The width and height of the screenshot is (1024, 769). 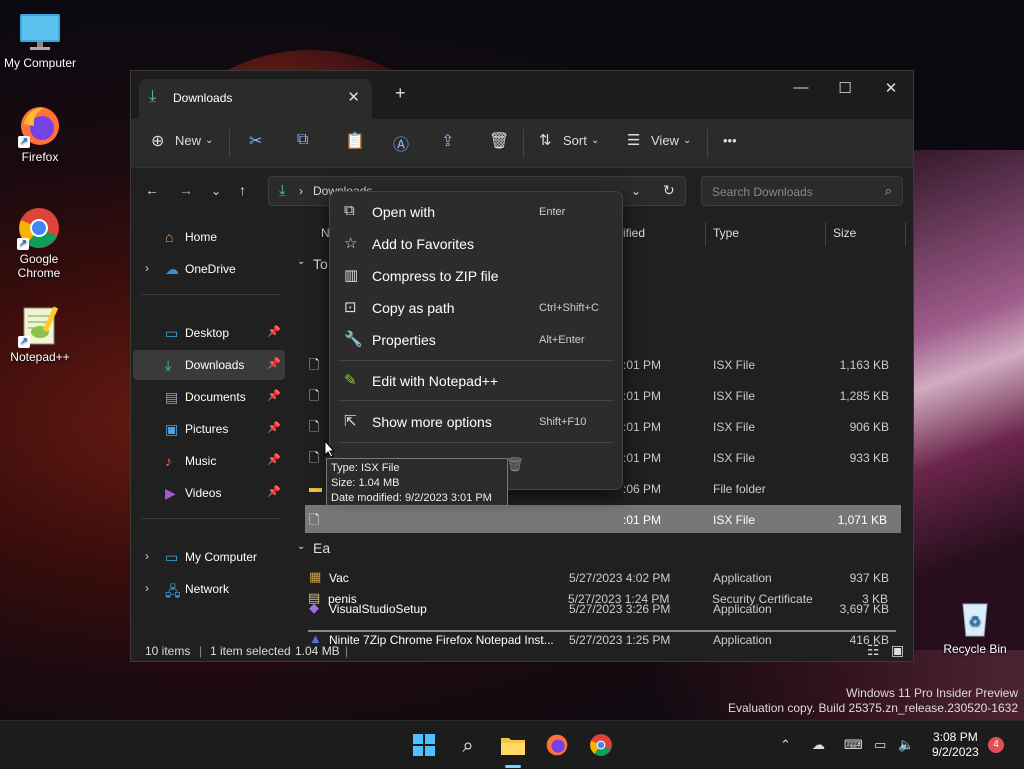 I want to click on recent-locations-chevron-icon: ⌄, so click(x=216, y=191).